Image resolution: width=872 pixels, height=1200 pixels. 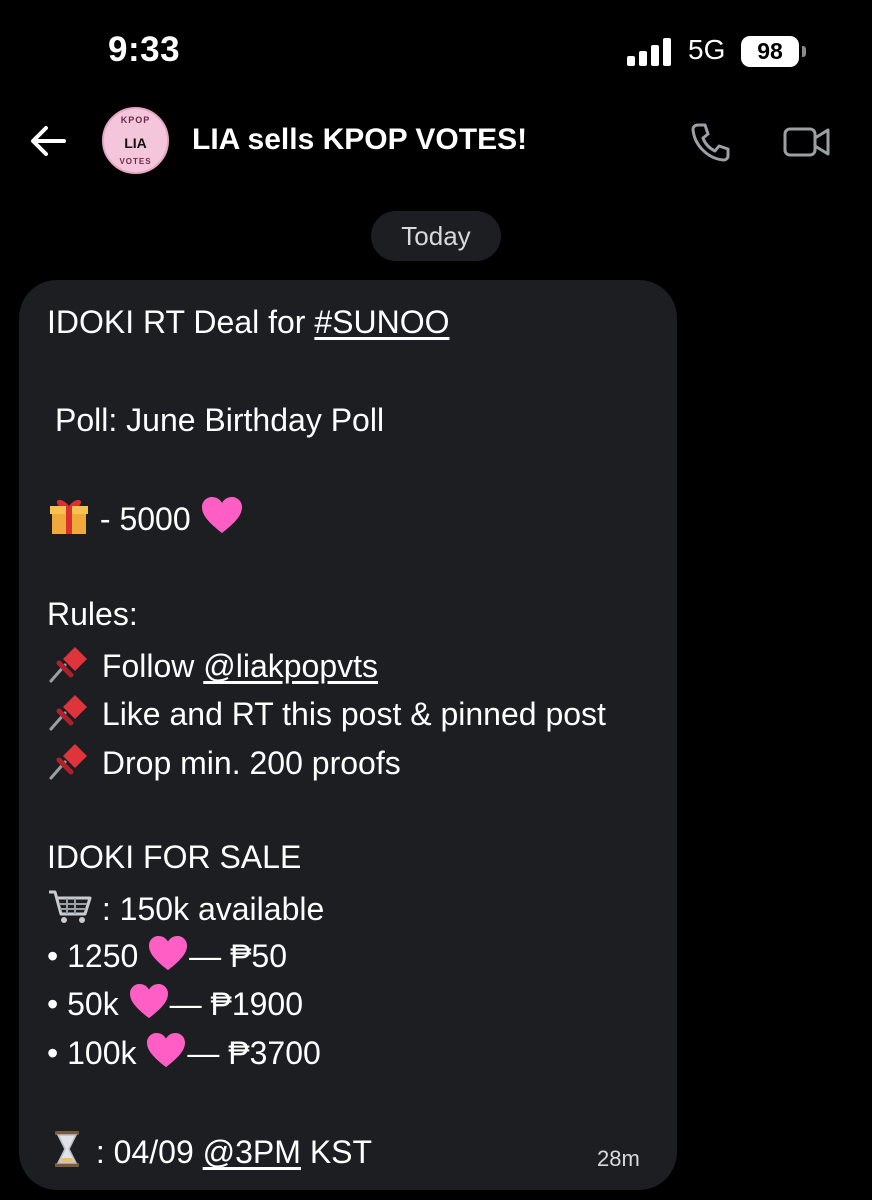 What do you see at coordinates (252, 1152) in the screenshot?
I see `deadline-time-link: @3PM` at bounding box center [252, 1152].